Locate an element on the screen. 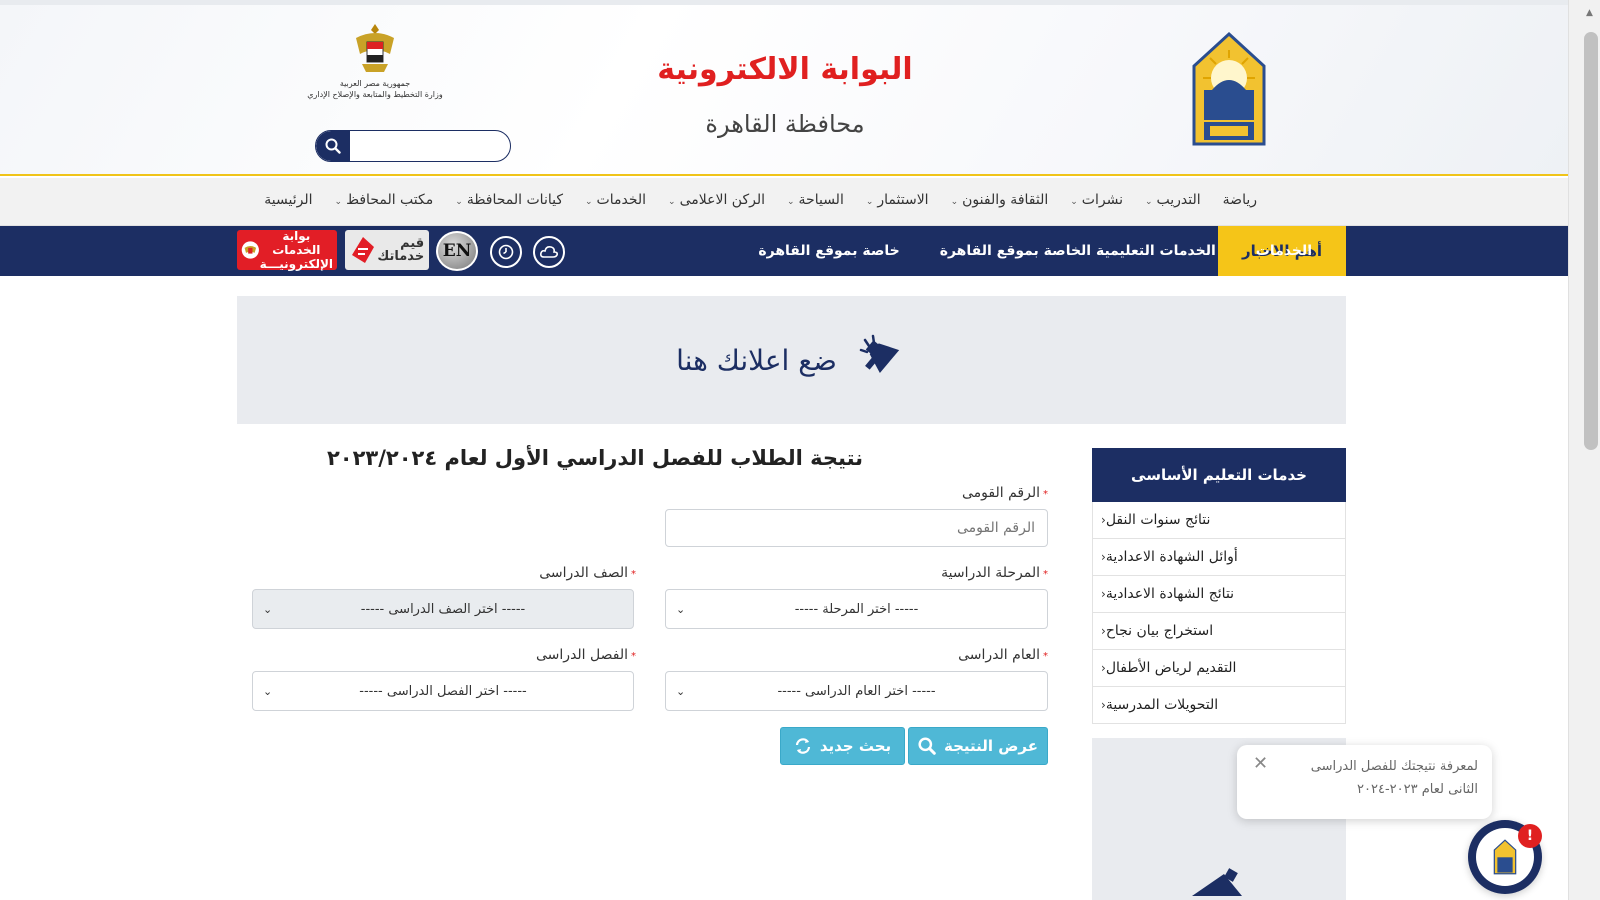  nav-item-5: السياحة⌄ is located at coordinates (815, 200).